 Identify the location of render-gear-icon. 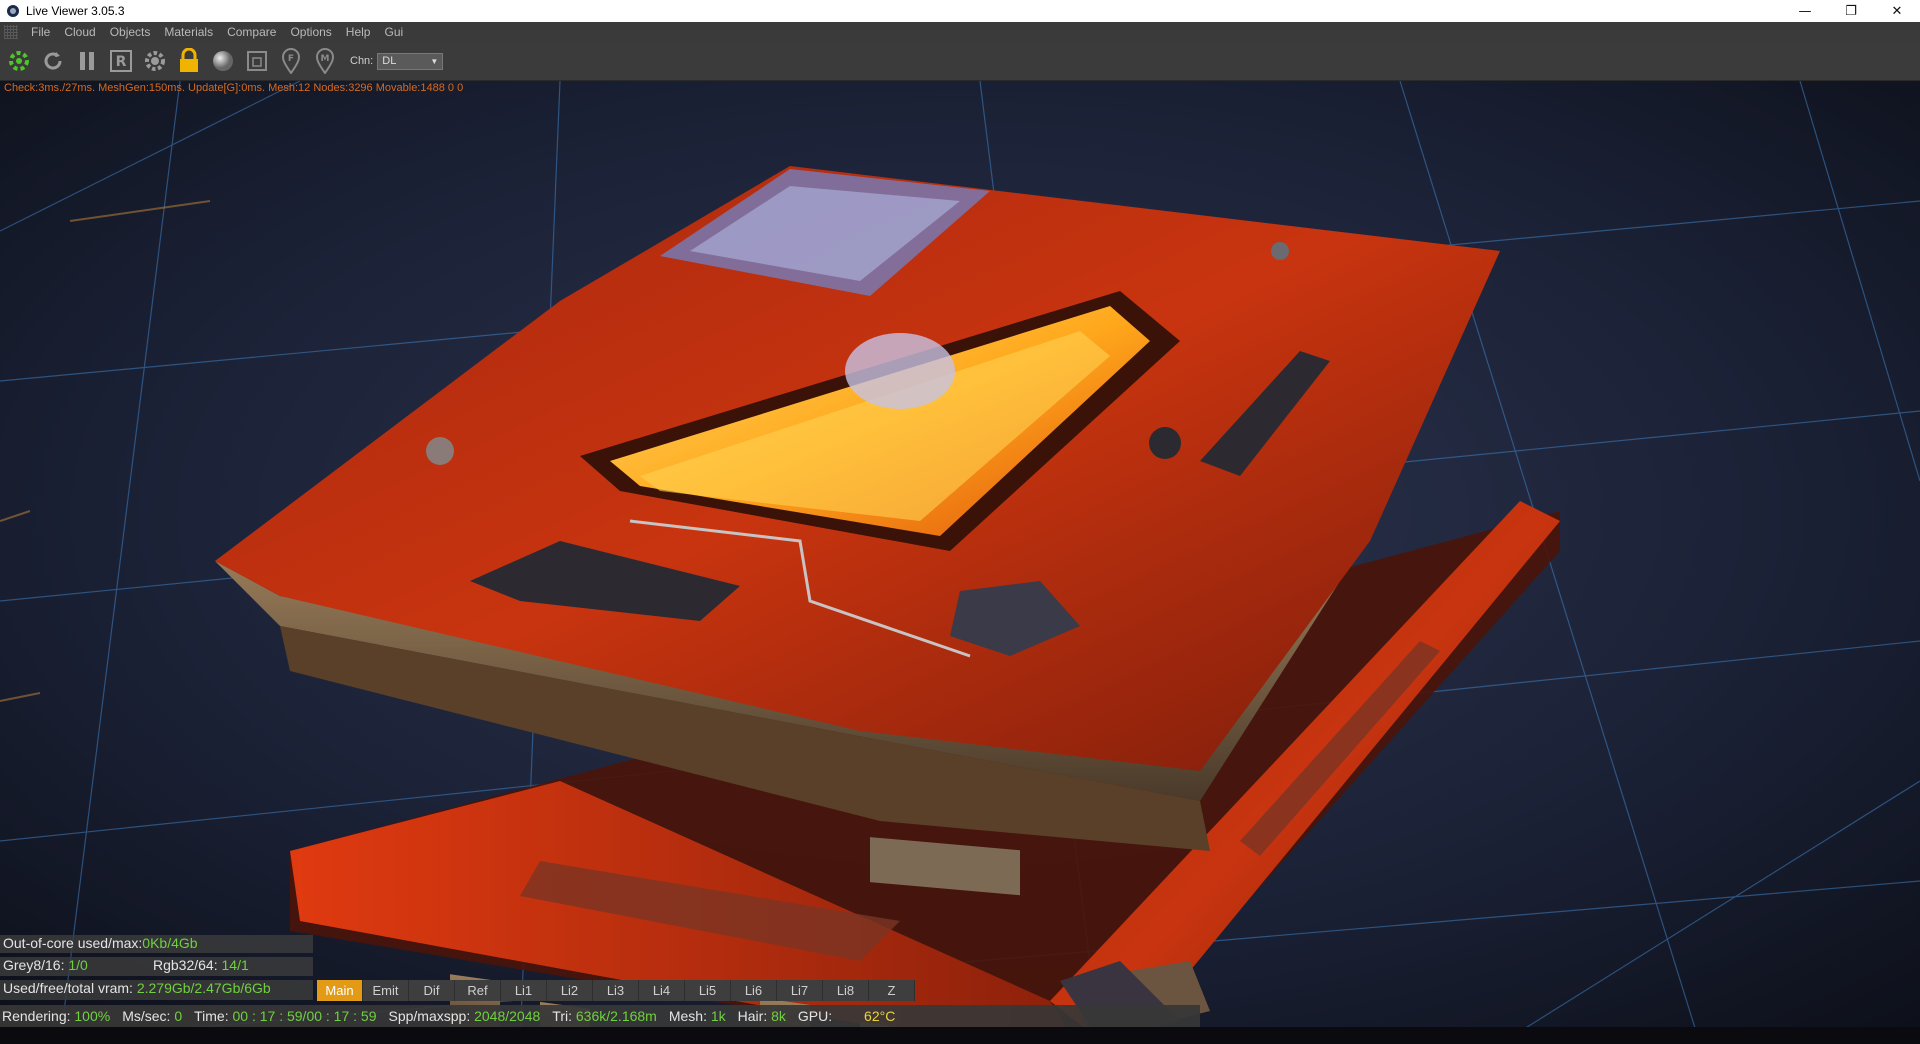
(19, 61).